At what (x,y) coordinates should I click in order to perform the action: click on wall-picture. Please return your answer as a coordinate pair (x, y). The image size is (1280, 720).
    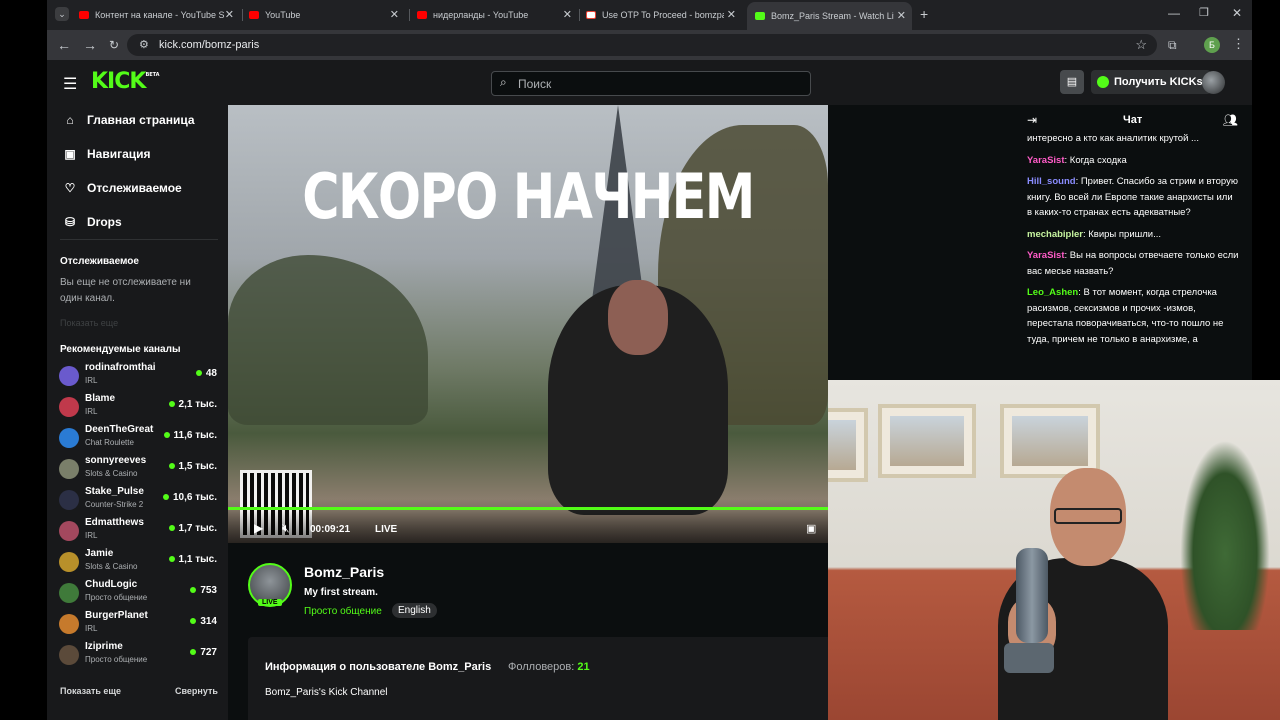
    Looking at the image, I should click on (1050, 441).